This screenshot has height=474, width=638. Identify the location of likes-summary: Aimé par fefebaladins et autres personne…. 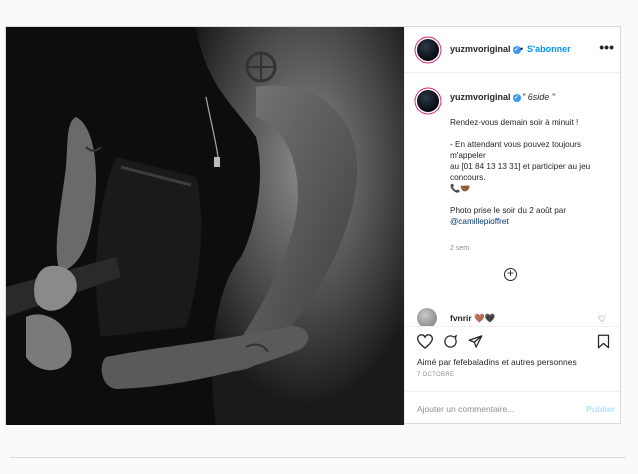
(497, 362).